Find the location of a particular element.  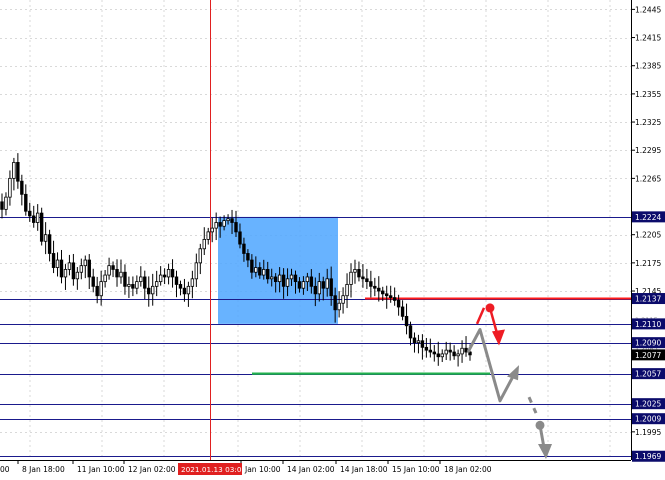

time-tick-label: 14 Jan 02:00 is located at coordinates (311, 469).